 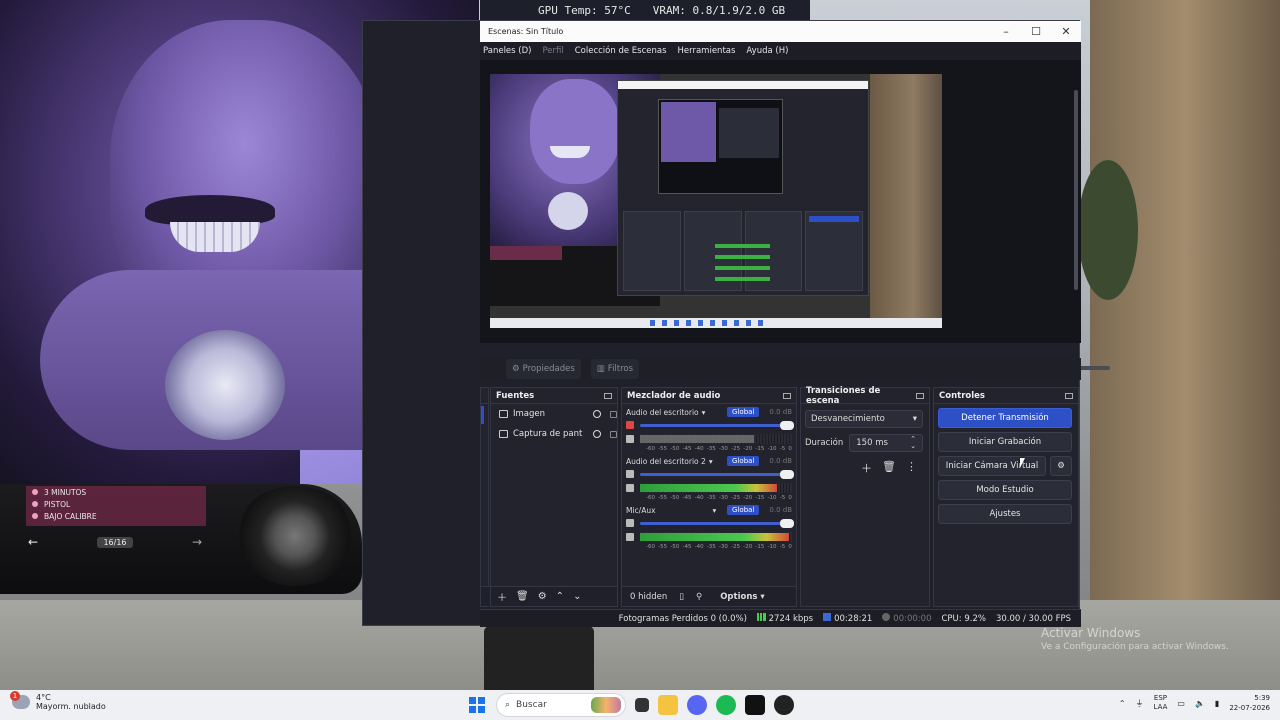 What do you see at coordinates (1006, 396) in the screenshot?
I see `dock-header: Controles` at bounding box center [1006, 396].